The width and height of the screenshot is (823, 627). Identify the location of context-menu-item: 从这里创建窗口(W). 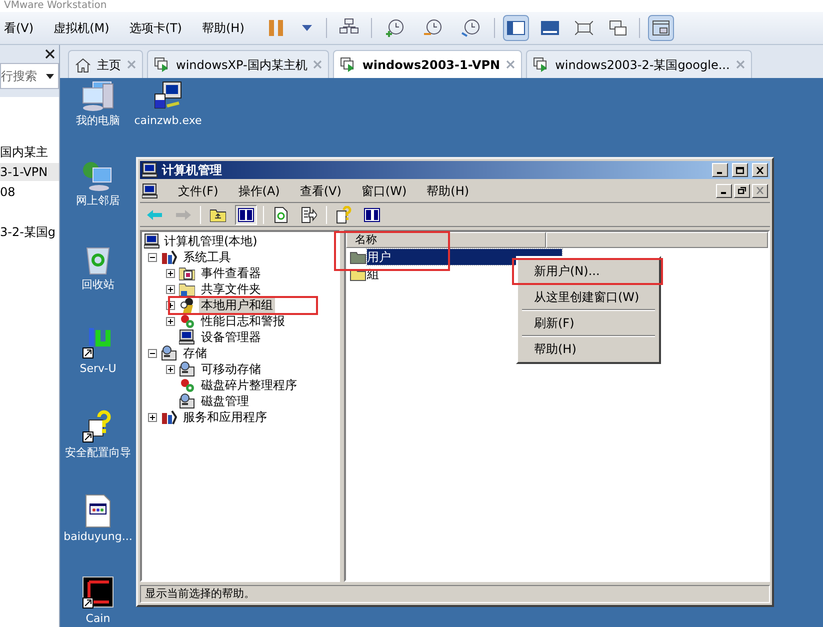
(588, 297).